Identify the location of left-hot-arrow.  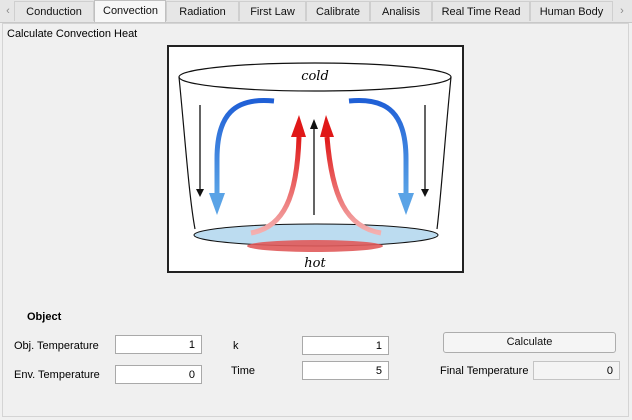
(276, 186).